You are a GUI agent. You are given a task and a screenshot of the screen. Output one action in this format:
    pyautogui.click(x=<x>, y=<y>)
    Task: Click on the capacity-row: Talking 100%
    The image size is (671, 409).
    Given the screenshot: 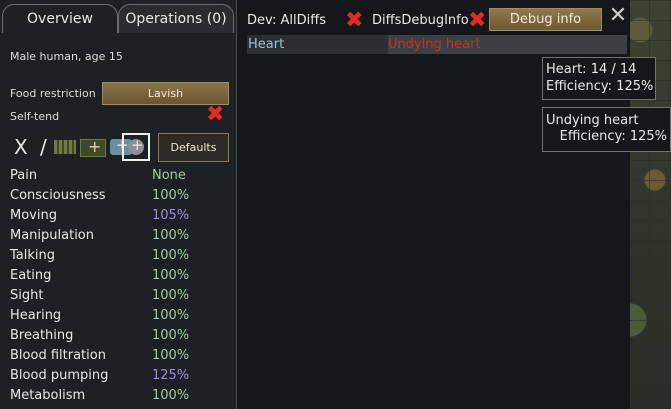 What is the action you would take?
    pyautogui.click(x=120, y=256)
    